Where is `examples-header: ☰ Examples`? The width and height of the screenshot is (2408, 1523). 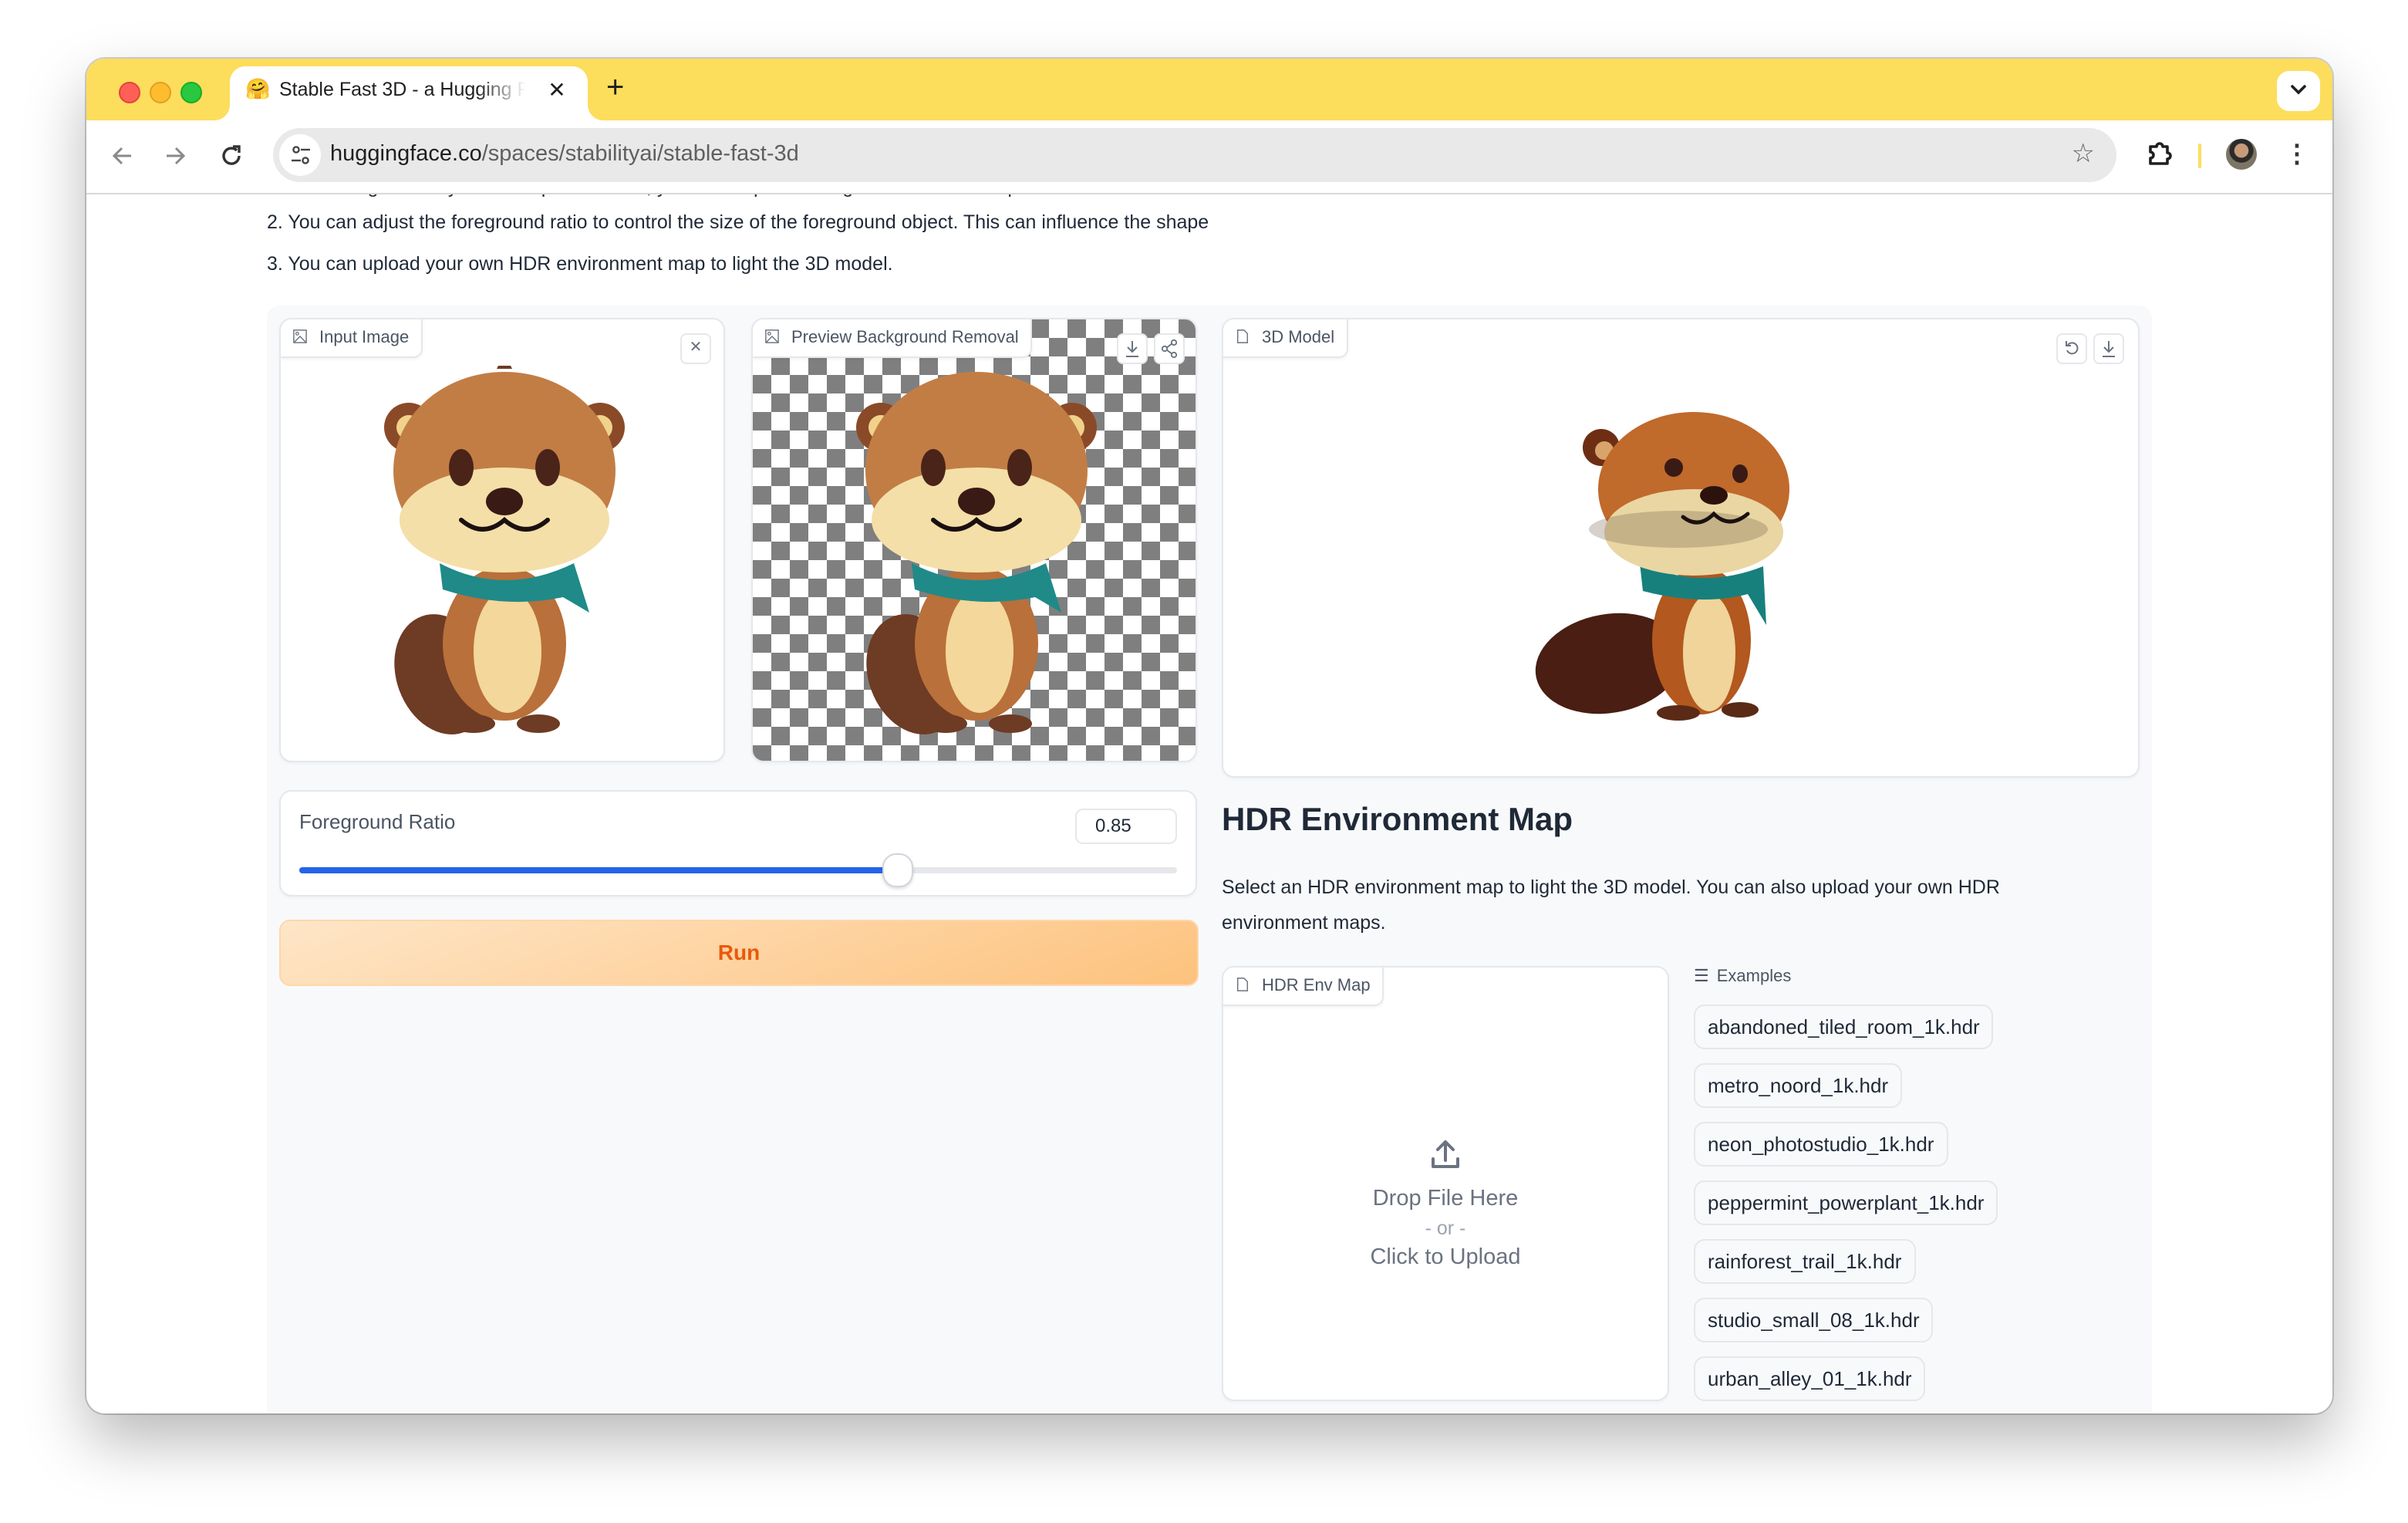 examples-header: ☰ Examples is located at coordinates (1742, 976).